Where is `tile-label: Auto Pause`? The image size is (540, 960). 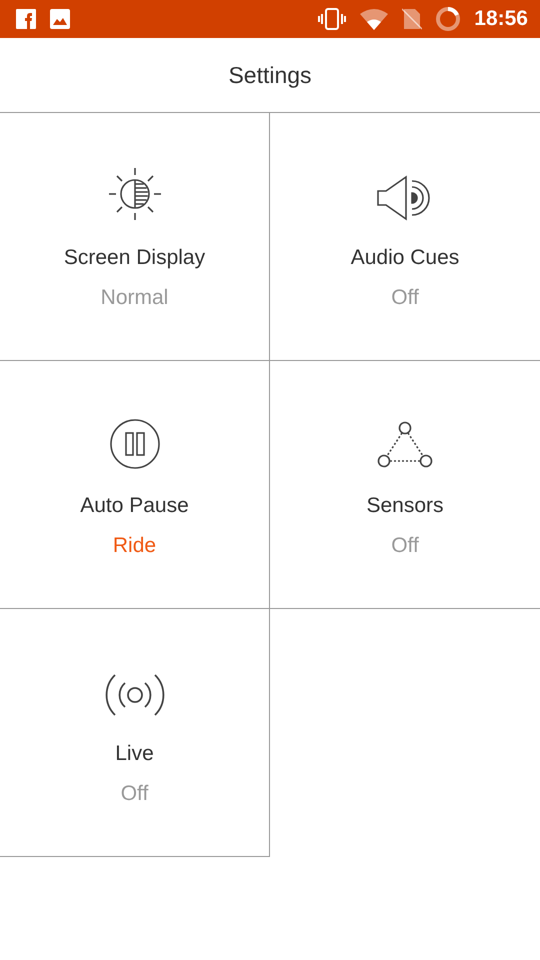
tile-label: Auto Pause is located at coordinates (134, 506).